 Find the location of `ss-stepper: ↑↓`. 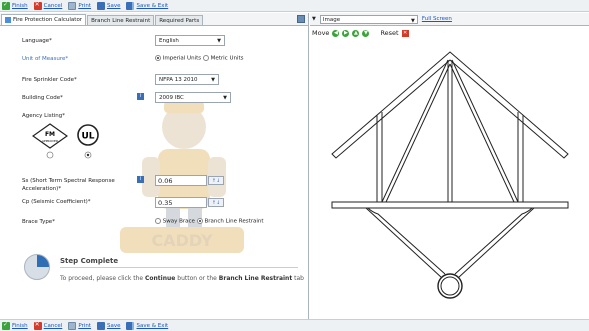

ss-stepper: ↑↓ is located at coordinates (216, 180).